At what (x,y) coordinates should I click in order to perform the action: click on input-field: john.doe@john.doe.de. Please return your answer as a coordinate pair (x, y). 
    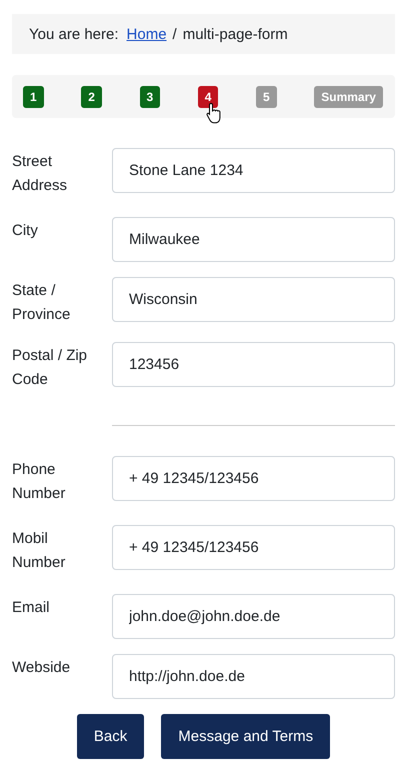
    Looking at the image, I should click on (253, 616).